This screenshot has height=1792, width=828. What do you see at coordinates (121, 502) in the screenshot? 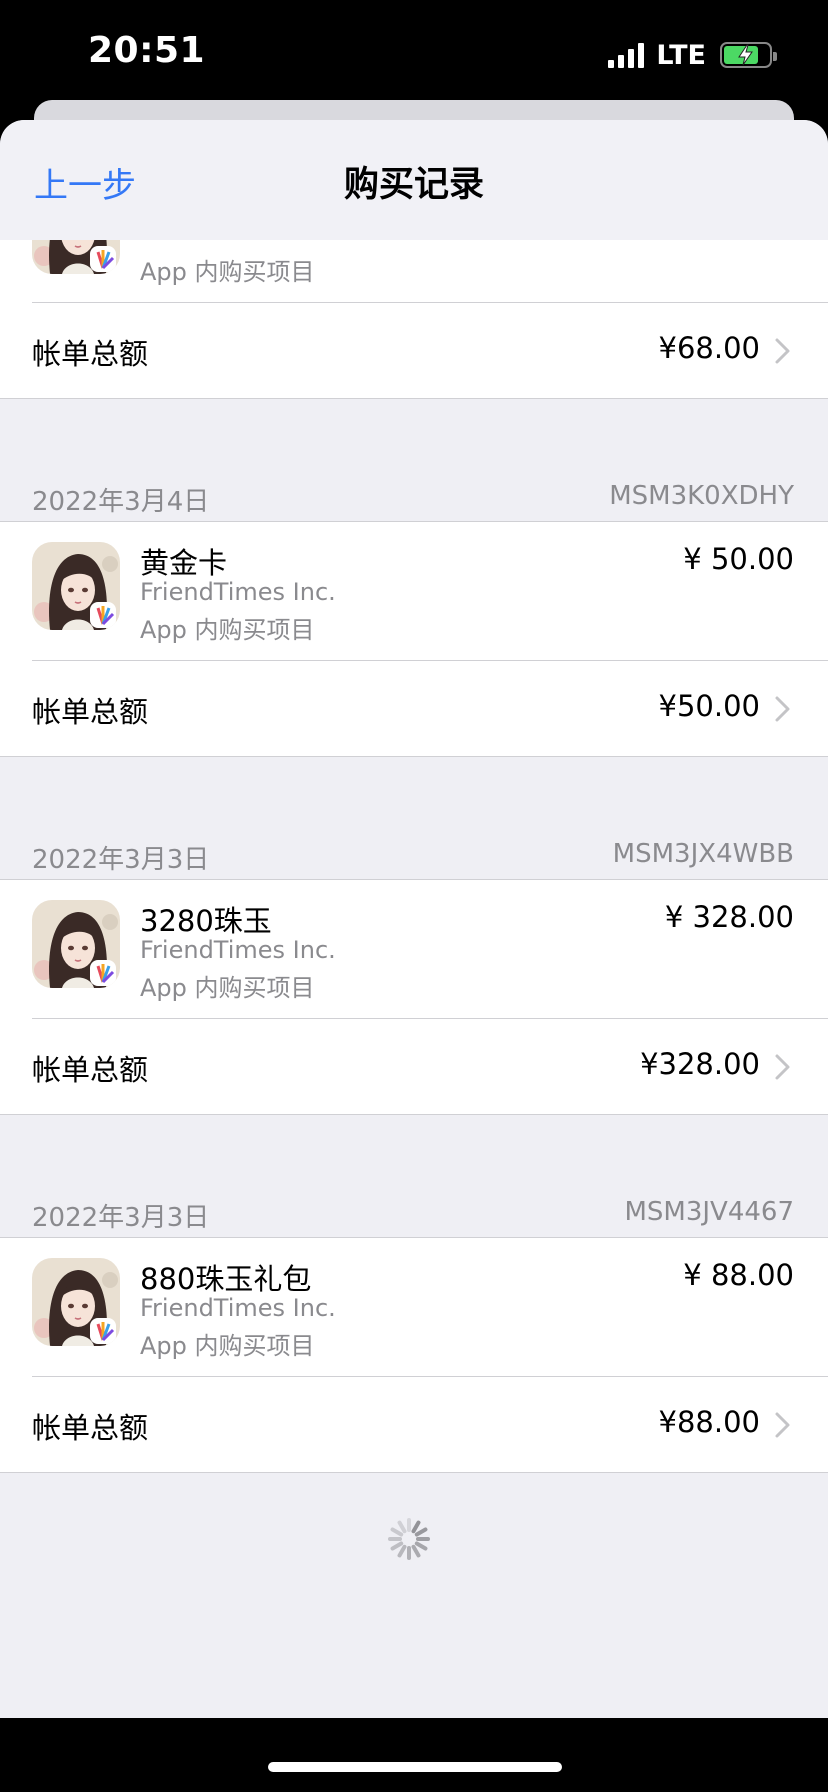
I see `purchase-date: 2022年3月4日` at bounding box center [121, 502].